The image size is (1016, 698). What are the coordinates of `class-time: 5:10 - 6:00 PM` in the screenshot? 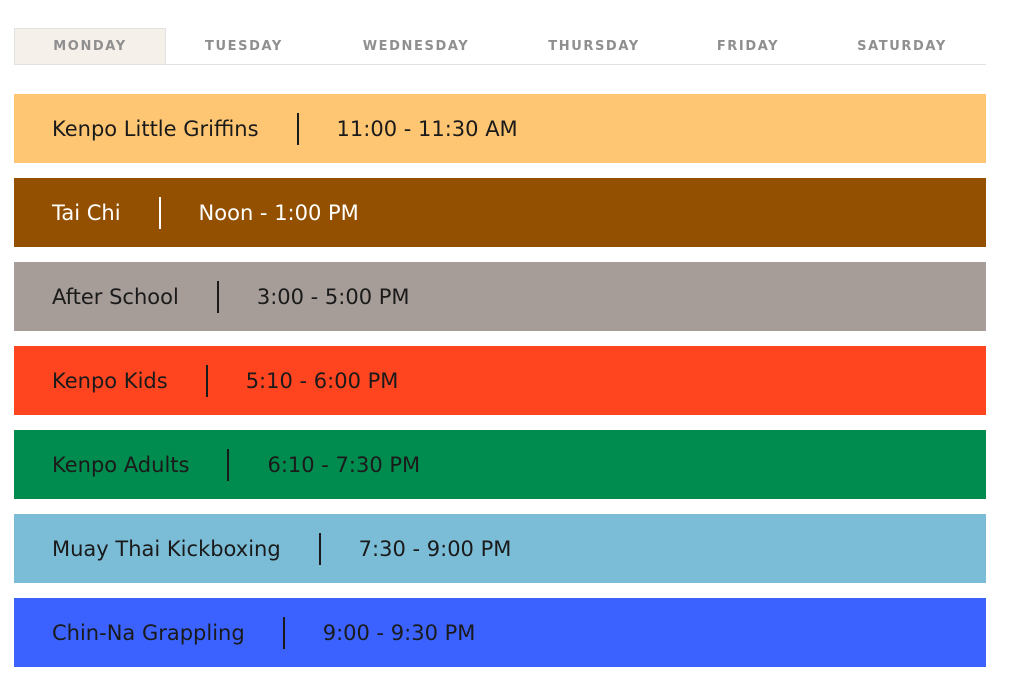 It's located at (322, 380).